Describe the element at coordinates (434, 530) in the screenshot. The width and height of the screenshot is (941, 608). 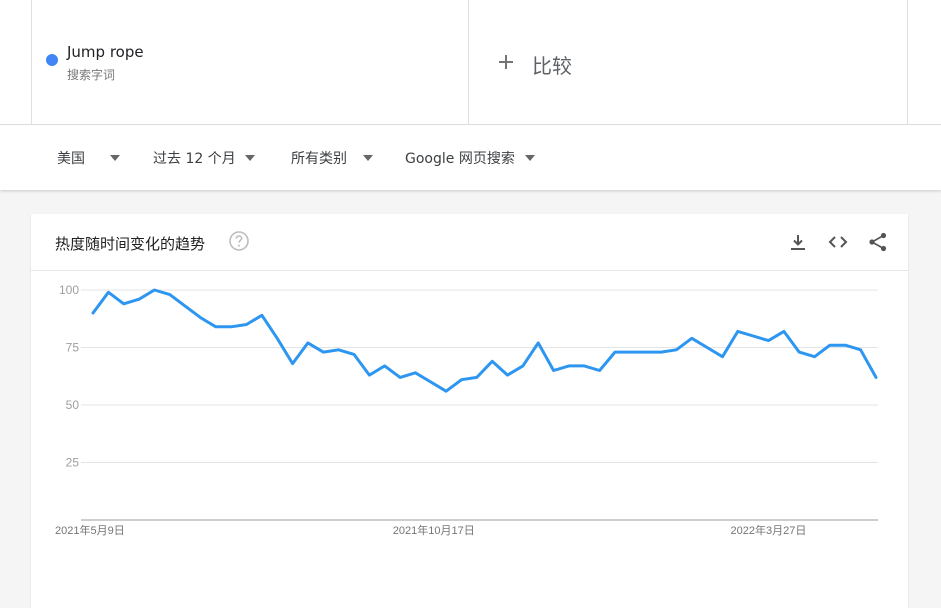
I see `x-tick-label: 2021年10月17日` at that location.